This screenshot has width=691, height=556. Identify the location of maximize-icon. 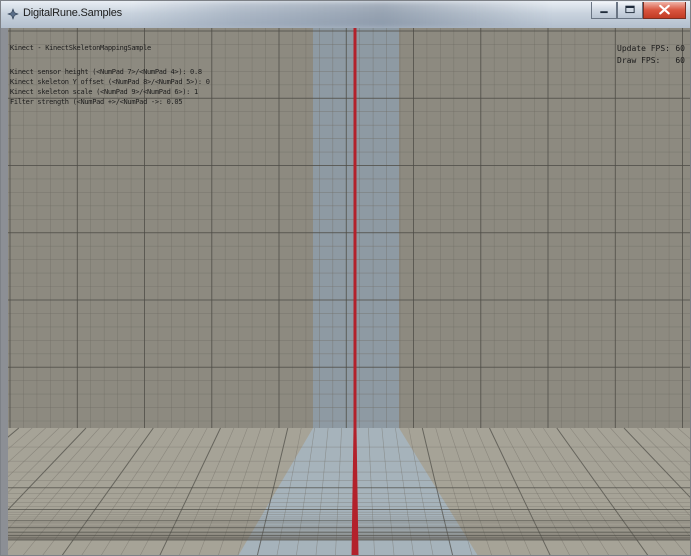
(630, 9).